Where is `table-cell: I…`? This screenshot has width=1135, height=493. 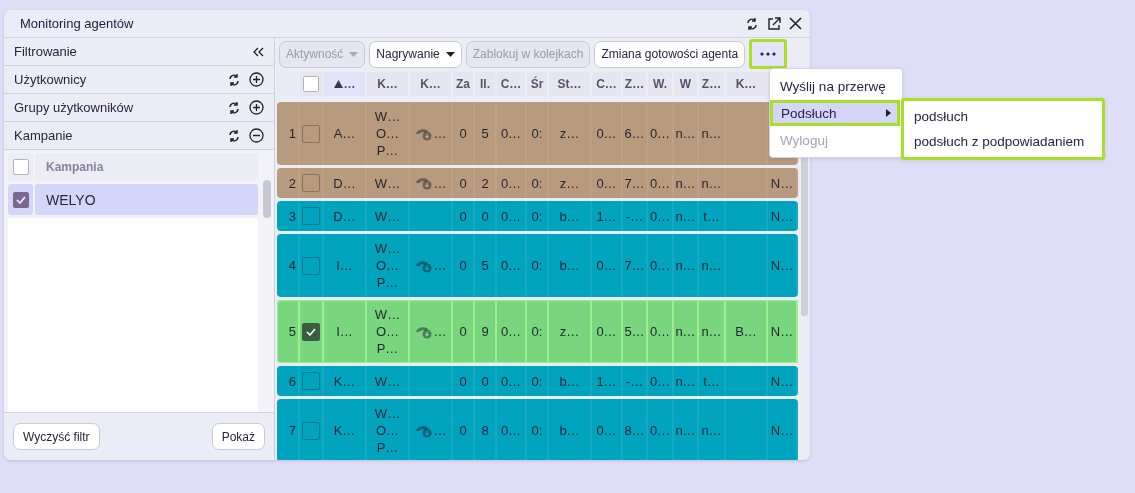
table-cell: I… is located at coordinates (344, 265).